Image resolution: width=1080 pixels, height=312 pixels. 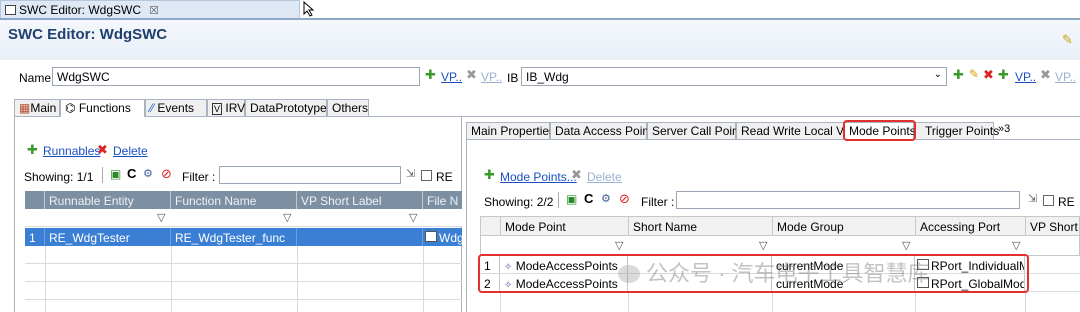 I want to click on tab-read-write-local-var: Read Write Local Var, so click(x=795, y=130).